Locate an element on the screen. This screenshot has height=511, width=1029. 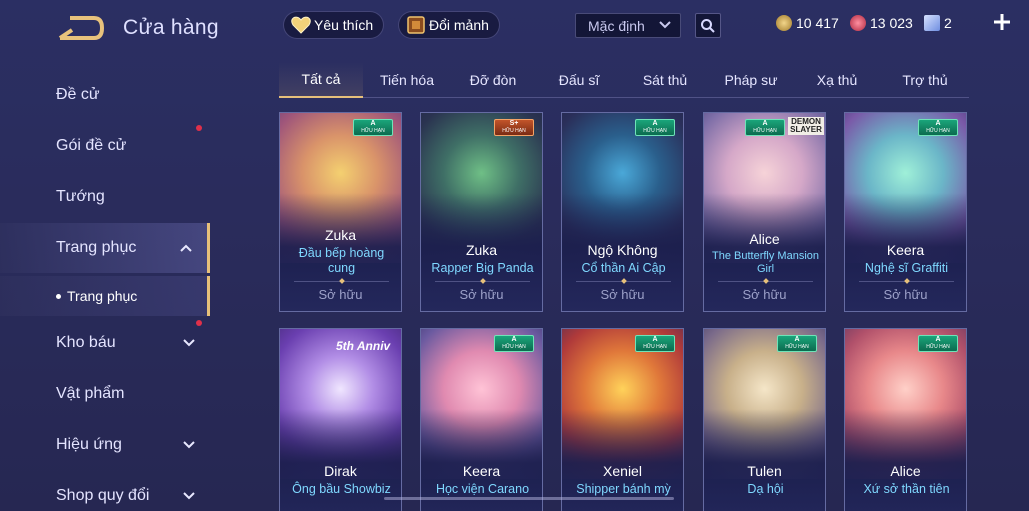
sidebar-item-treasure: Kho báu is located at coordinates (105, 343).